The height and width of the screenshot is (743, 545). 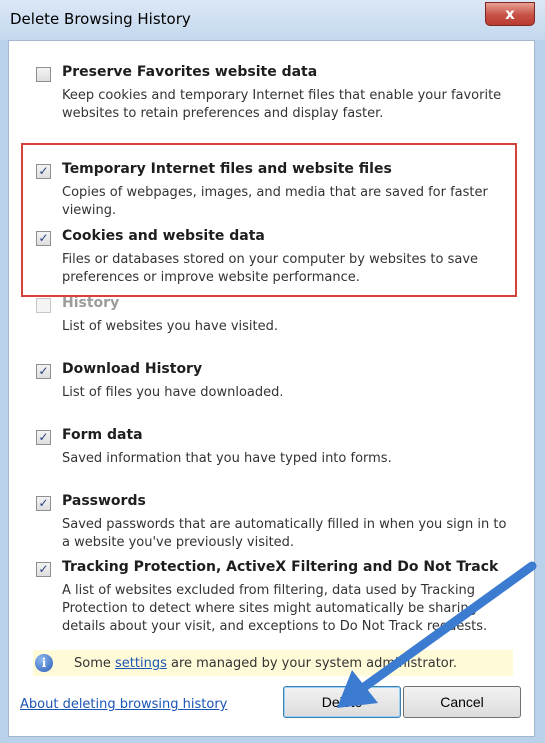 I want to click on close-button: x, so click(x=510, y=14).